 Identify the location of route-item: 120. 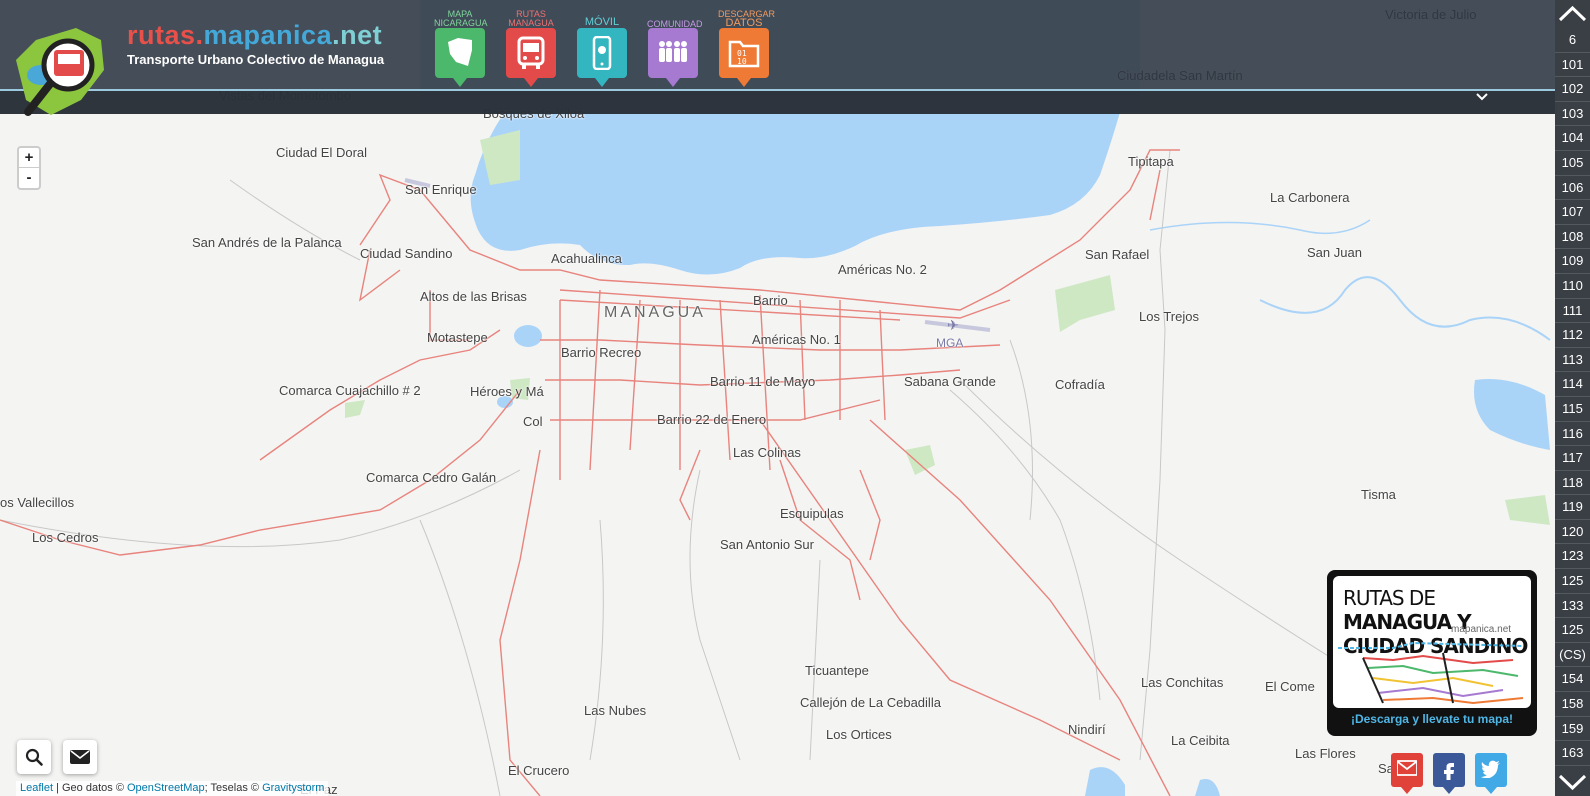
(1572, 532).